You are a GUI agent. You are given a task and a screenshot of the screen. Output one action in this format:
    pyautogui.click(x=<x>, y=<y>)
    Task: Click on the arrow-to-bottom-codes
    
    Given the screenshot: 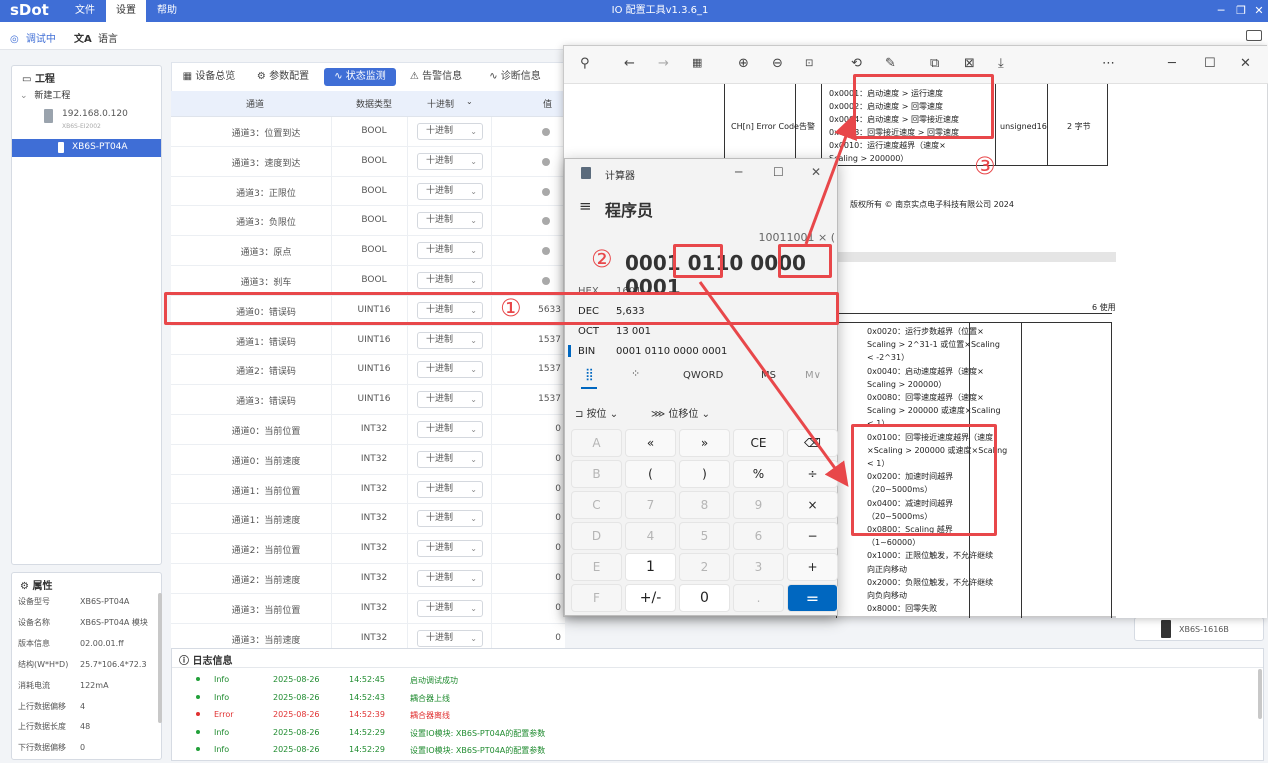 What is the action you would take?
    pyautogui.click(x=773, y=384)
    